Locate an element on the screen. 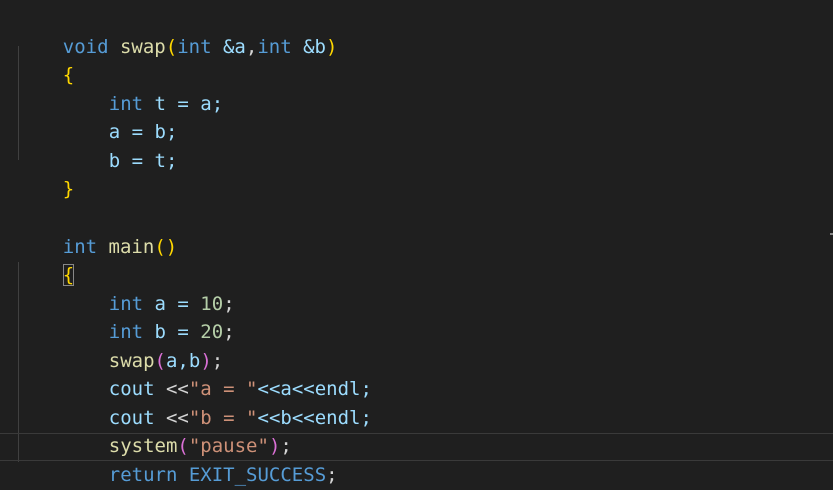 This screenshot has height=490, width=833. code-line: cout <<"a = "<<a<<endl; is located at coordinates (217, 373).